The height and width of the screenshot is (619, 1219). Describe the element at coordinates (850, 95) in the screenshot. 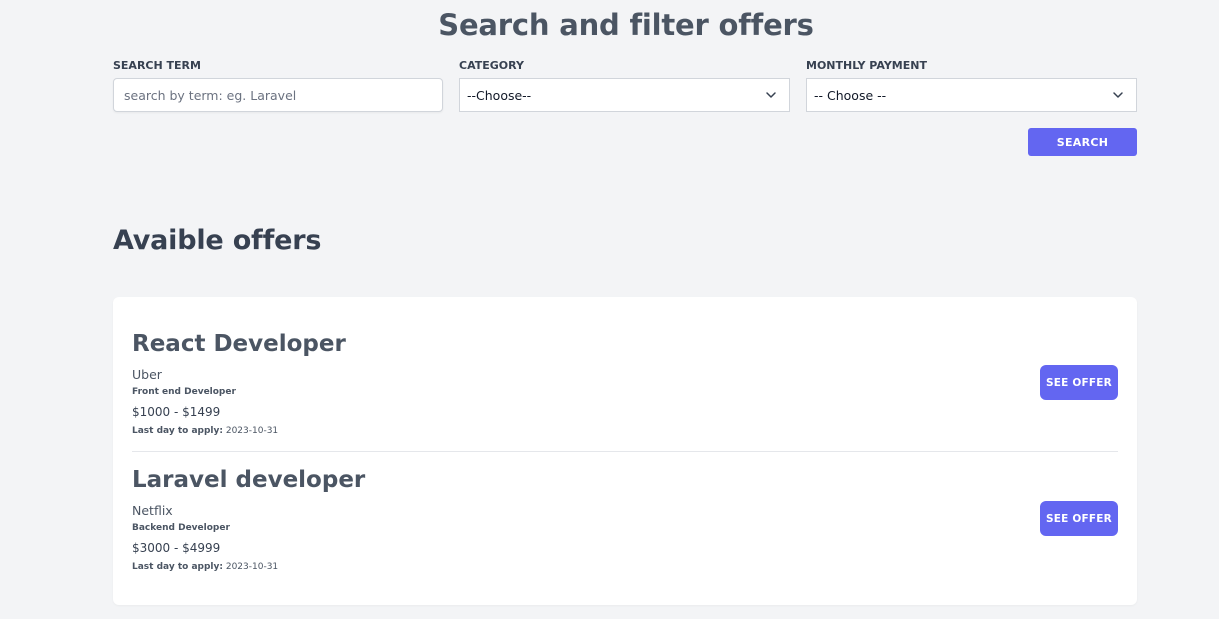

I see `monthly-payment-select-value: -- Choose --` at that location.